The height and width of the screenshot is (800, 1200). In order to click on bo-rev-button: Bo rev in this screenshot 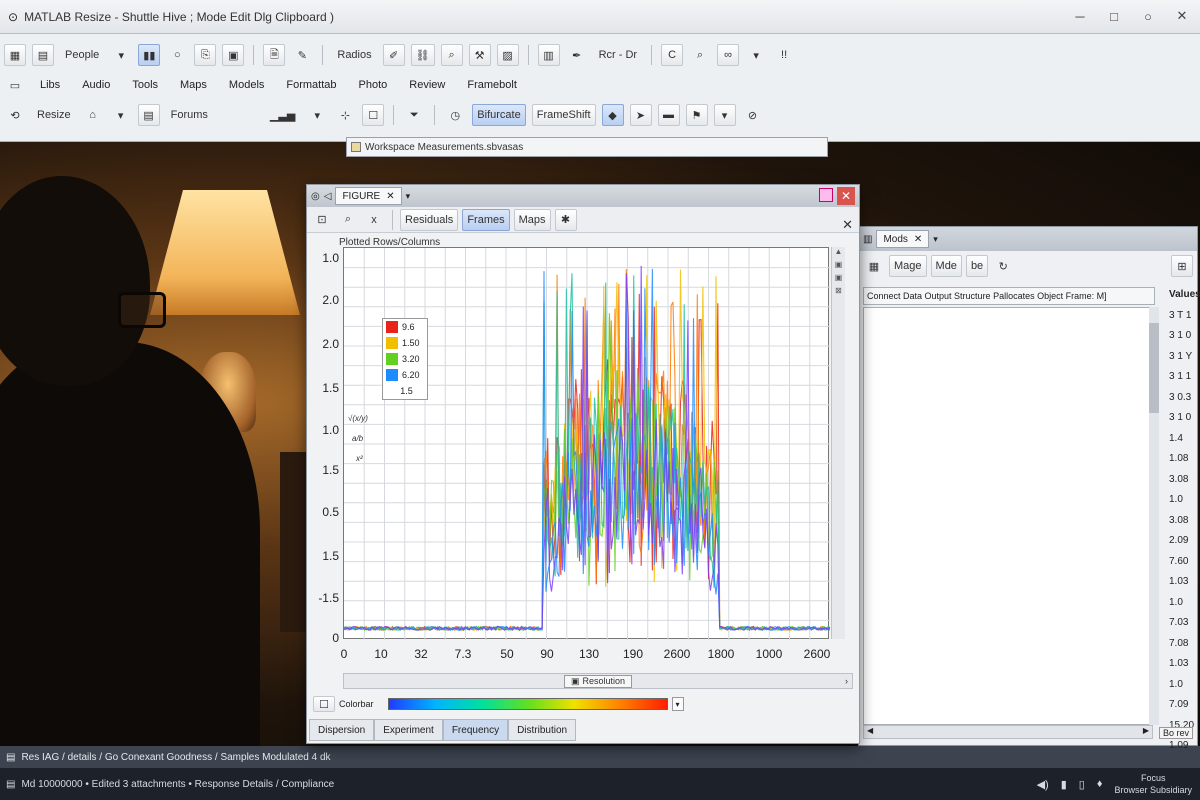, I will do `click(1175, 733)`.